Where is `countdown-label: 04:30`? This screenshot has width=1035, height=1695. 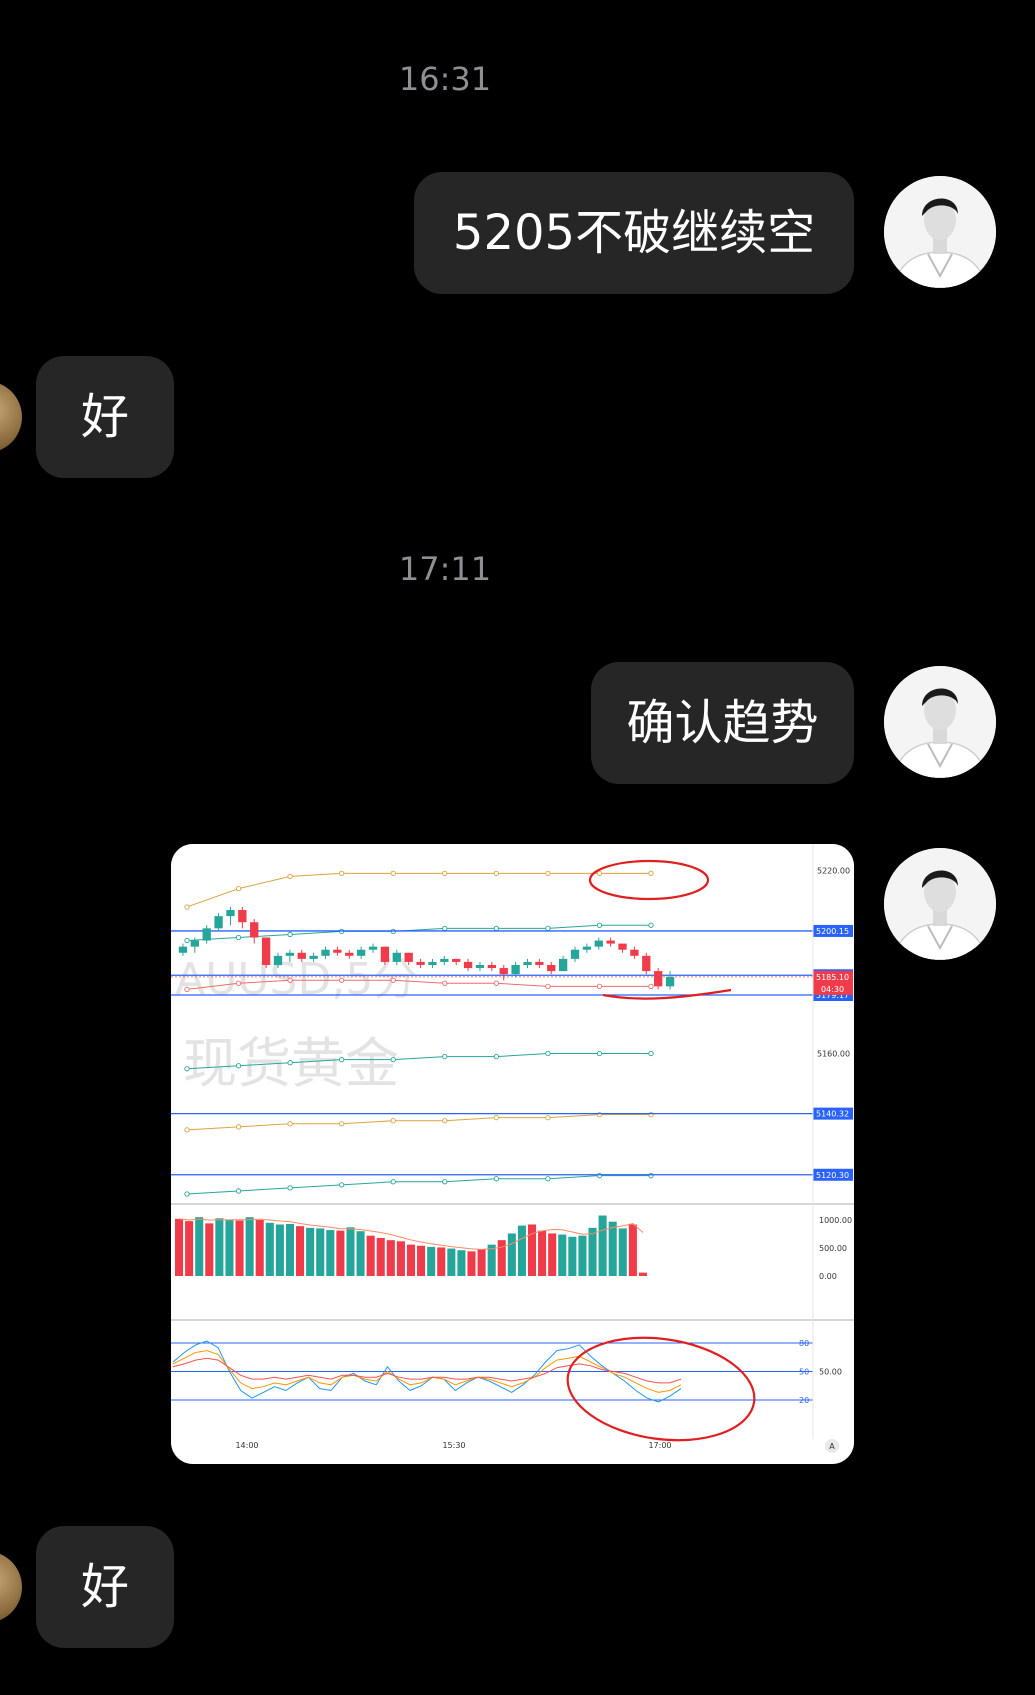 countdown-label: 04:30 is located at coordinates (832, 989).